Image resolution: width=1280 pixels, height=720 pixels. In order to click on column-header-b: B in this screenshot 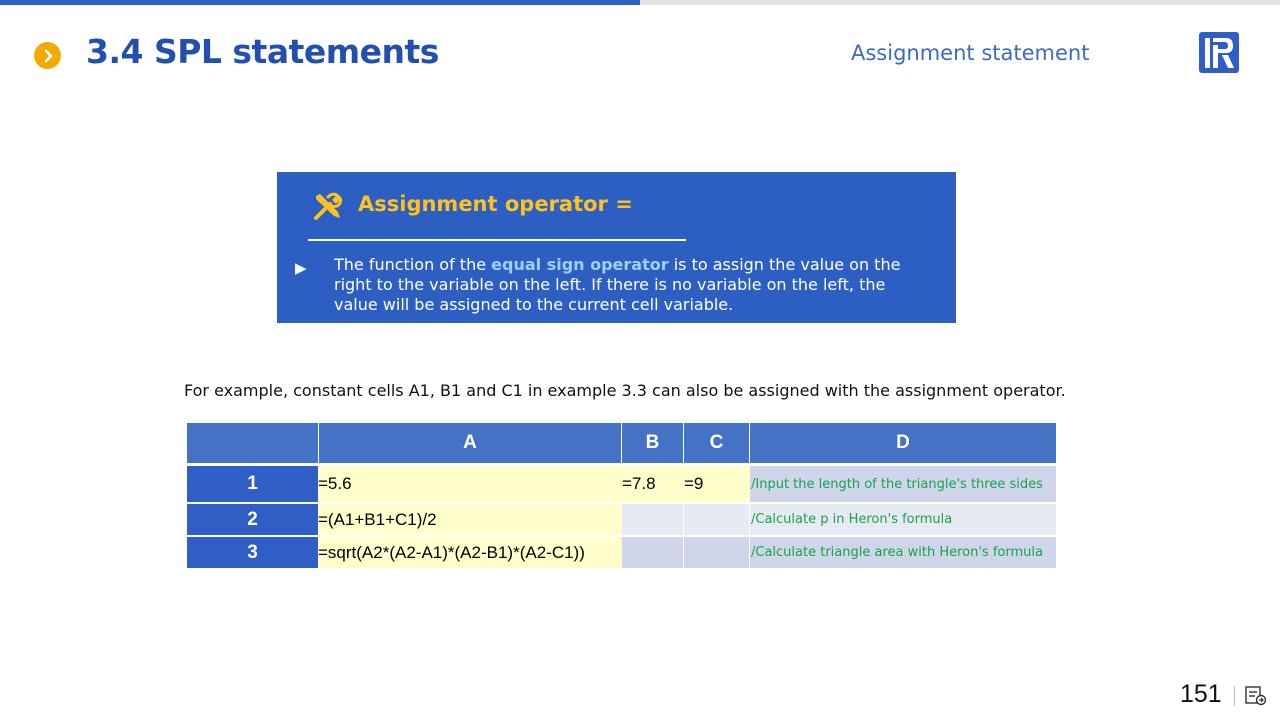, I will do `click(652, 443)`.